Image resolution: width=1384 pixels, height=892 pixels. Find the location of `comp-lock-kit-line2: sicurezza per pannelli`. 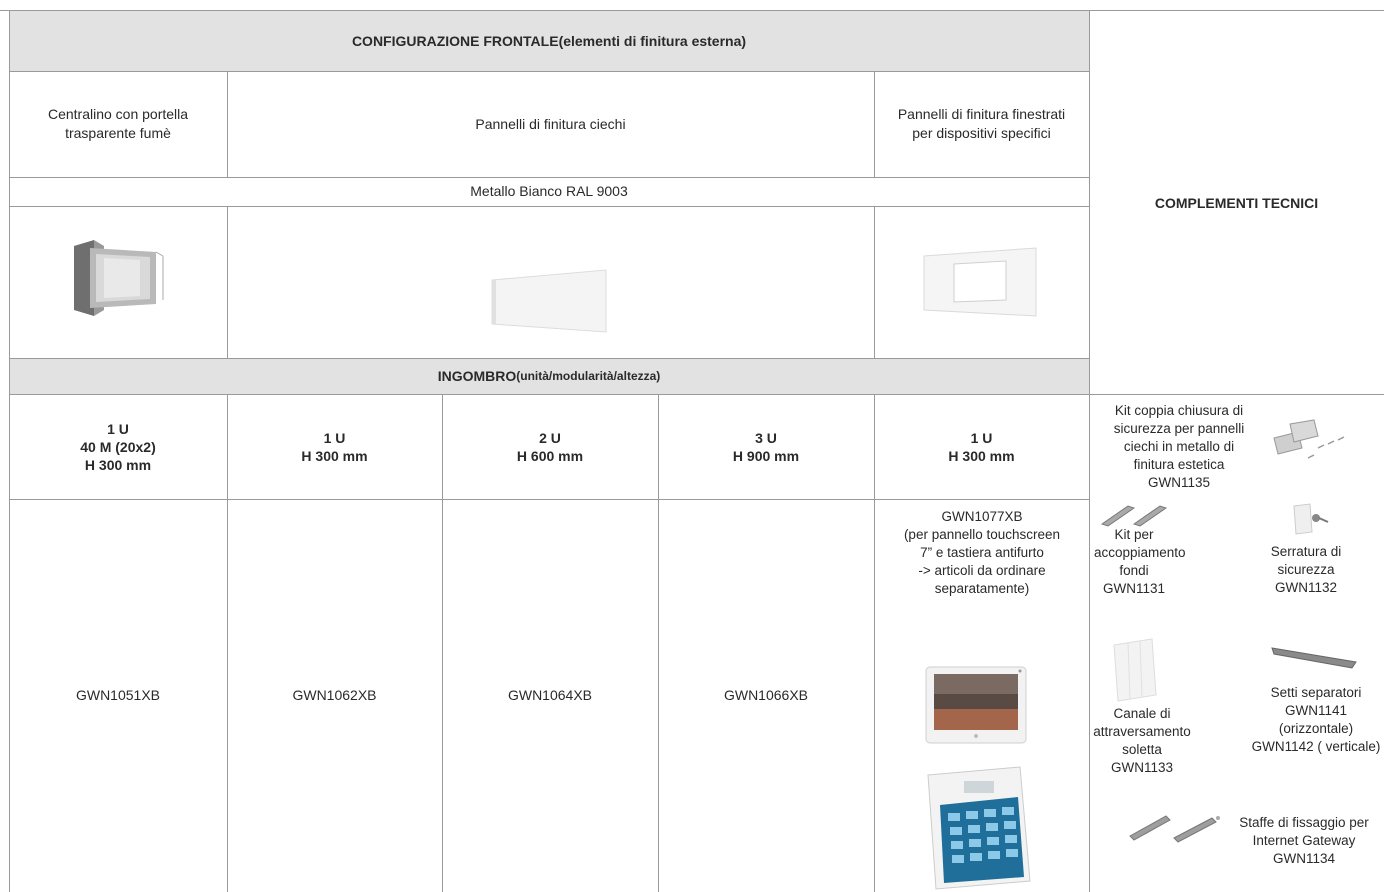

comp-lock-kit-line2: sicurezza per pannelli is located at coordinates (1179, 428).